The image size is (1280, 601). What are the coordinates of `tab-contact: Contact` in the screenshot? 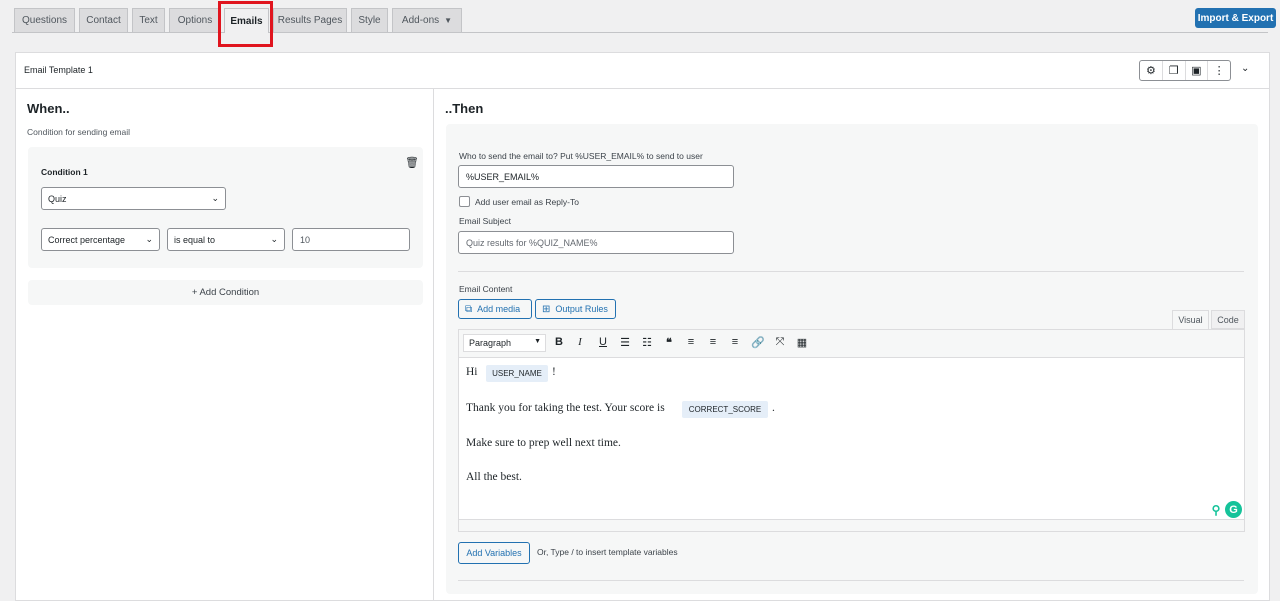 It's located at (103, 20).